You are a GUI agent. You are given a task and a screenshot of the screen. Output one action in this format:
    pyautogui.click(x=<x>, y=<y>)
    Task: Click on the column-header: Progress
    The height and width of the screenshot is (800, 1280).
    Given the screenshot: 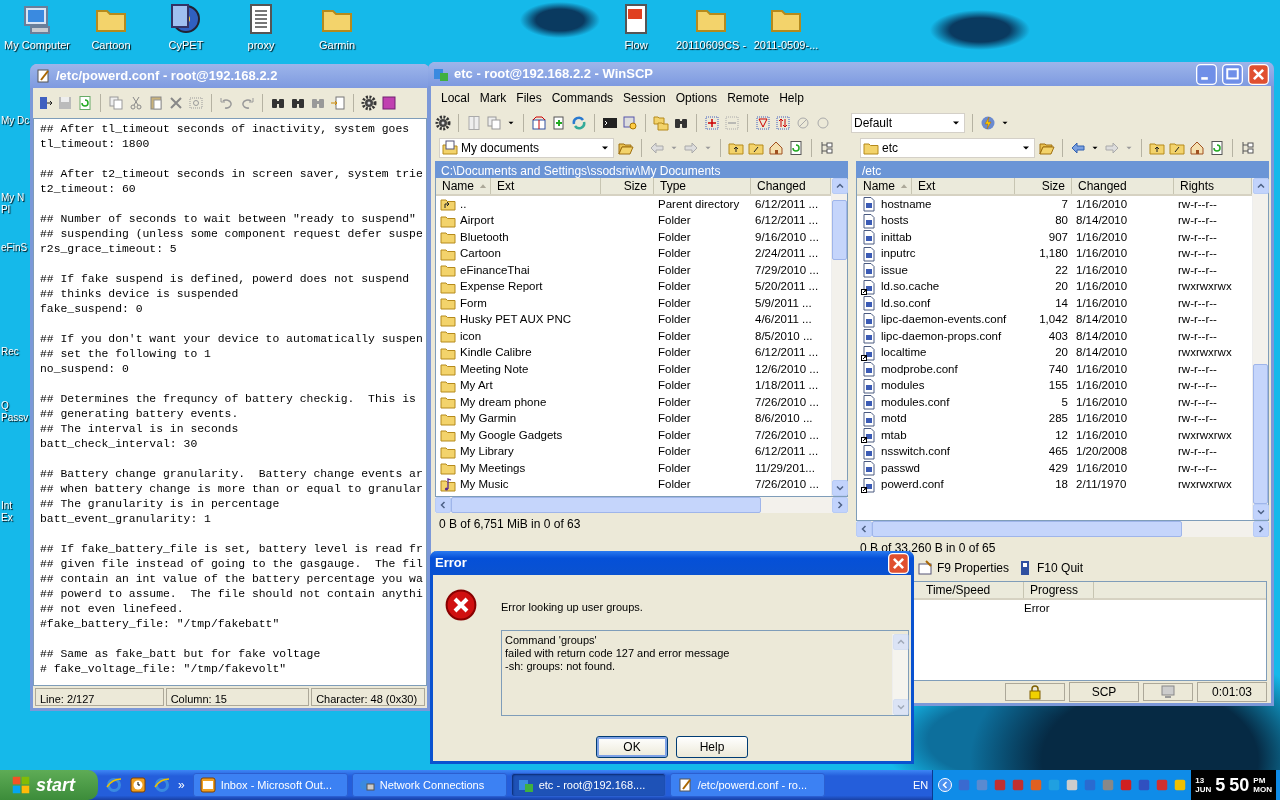 What is the action you would take?
    pyautogui.click(x=1059, y=590)
    